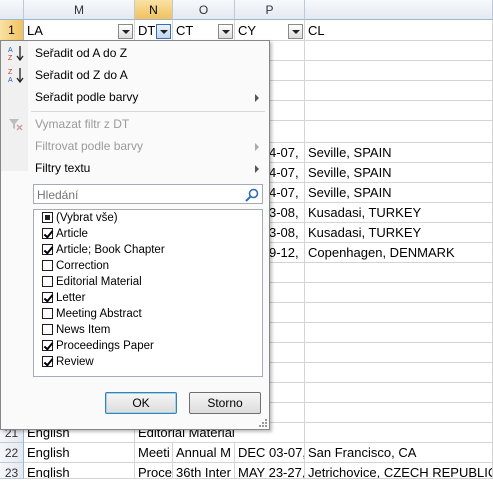 The image size is (493, 483). I want to click on cell-cl, so click(399, 433).